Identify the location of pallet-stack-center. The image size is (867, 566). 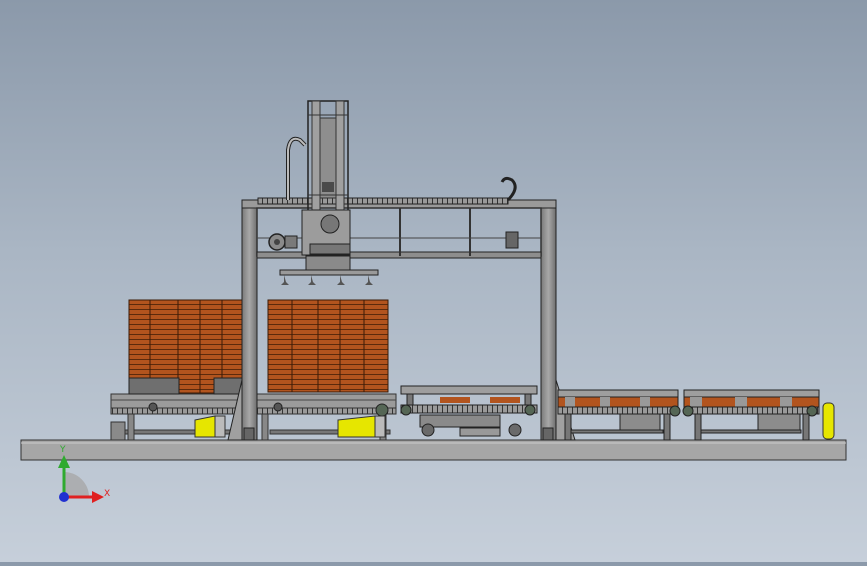
(328, 346).